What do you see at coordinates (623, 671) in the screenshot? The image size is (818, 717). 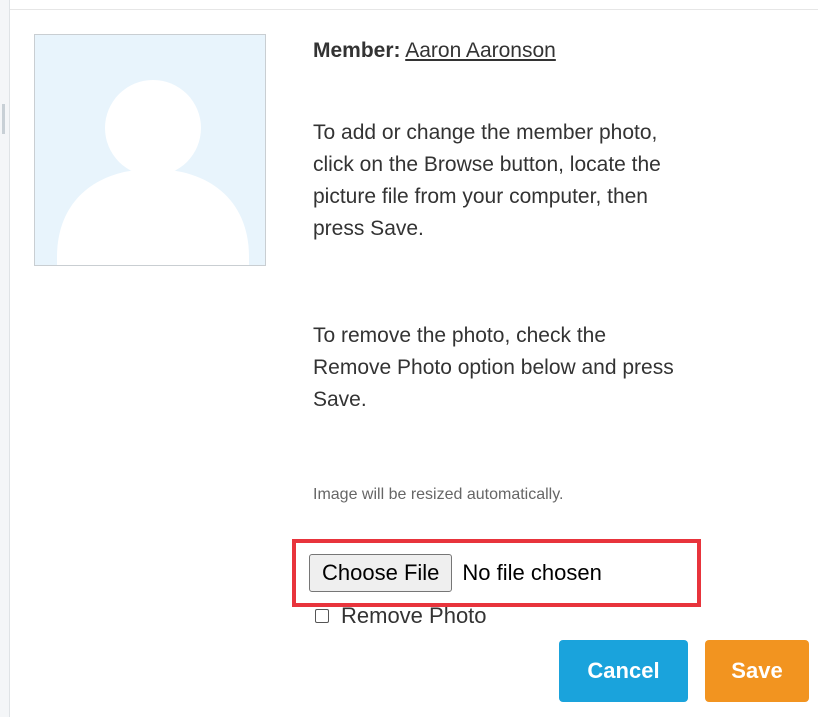 I see `cancel-button: Cancel` at bounding box center [623, 671].